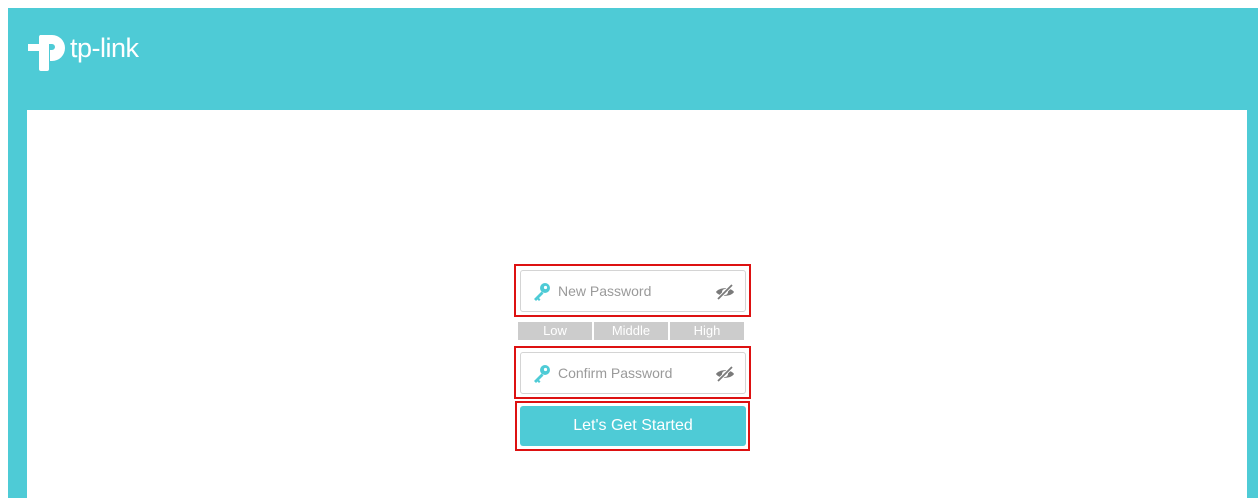 The image size is (1258, 498). What do you see at coordinates (104, 47) in the screenshot?
I see `brand-name: tp-link` at bounding box center [104, 47].